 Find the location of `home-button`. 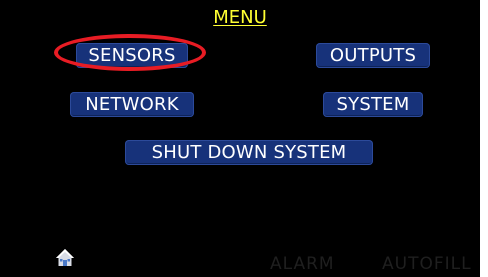

home-button is located at coordinates (65, 258).